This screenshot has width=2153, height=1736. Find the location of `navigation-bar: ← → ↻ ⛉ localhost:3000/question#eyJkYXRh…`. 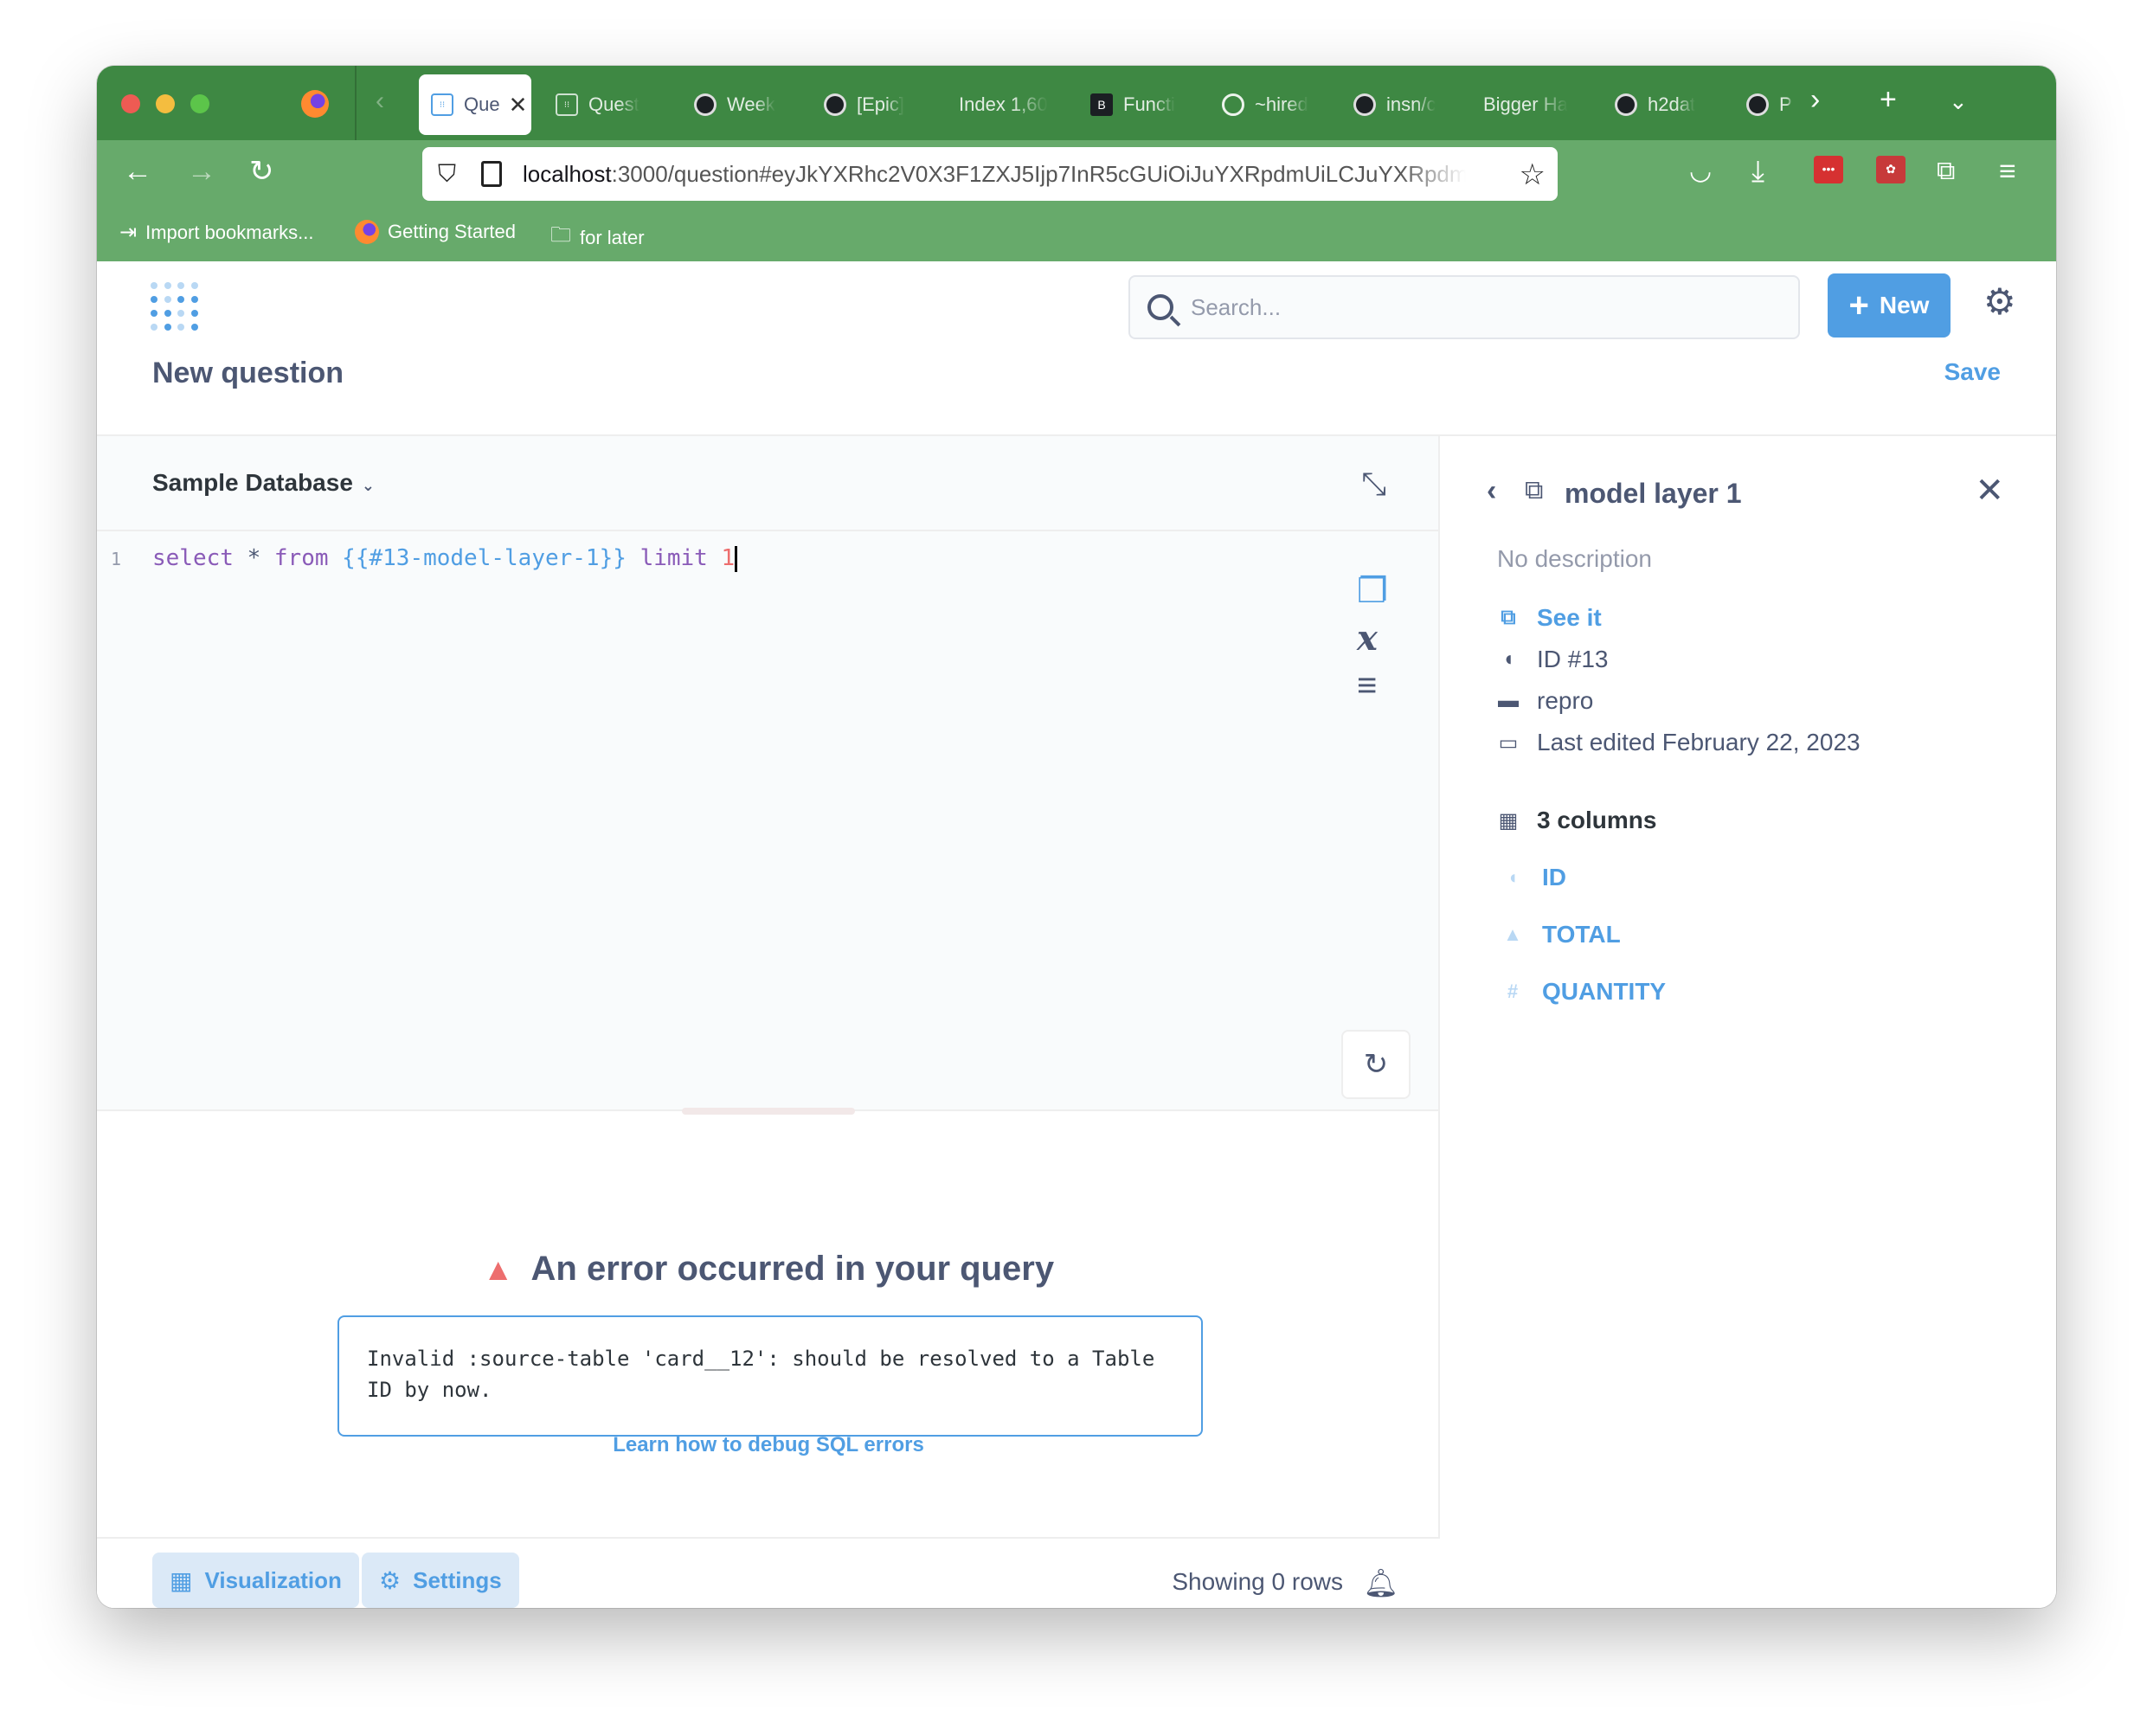

navigation-bar: ← → ↻ ⛉ localhost:3000/question#eyJkYXRh… is located at coordinates (1076, 173).